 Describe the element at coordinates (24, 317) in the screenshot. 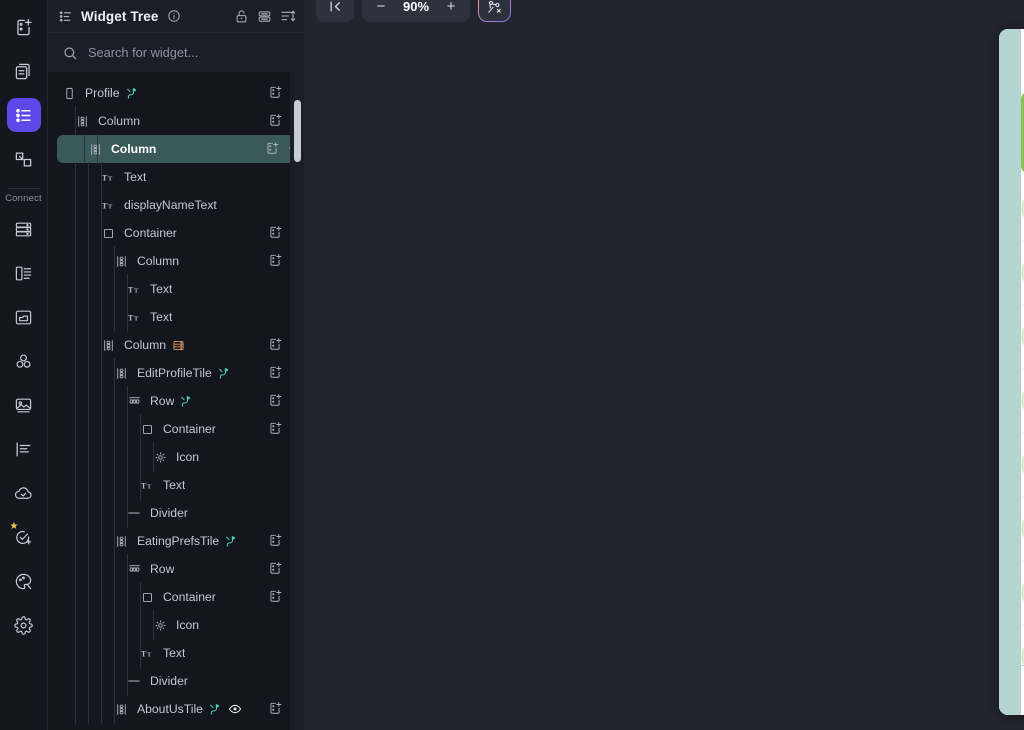

I see `storage-folder-icon` at that location.